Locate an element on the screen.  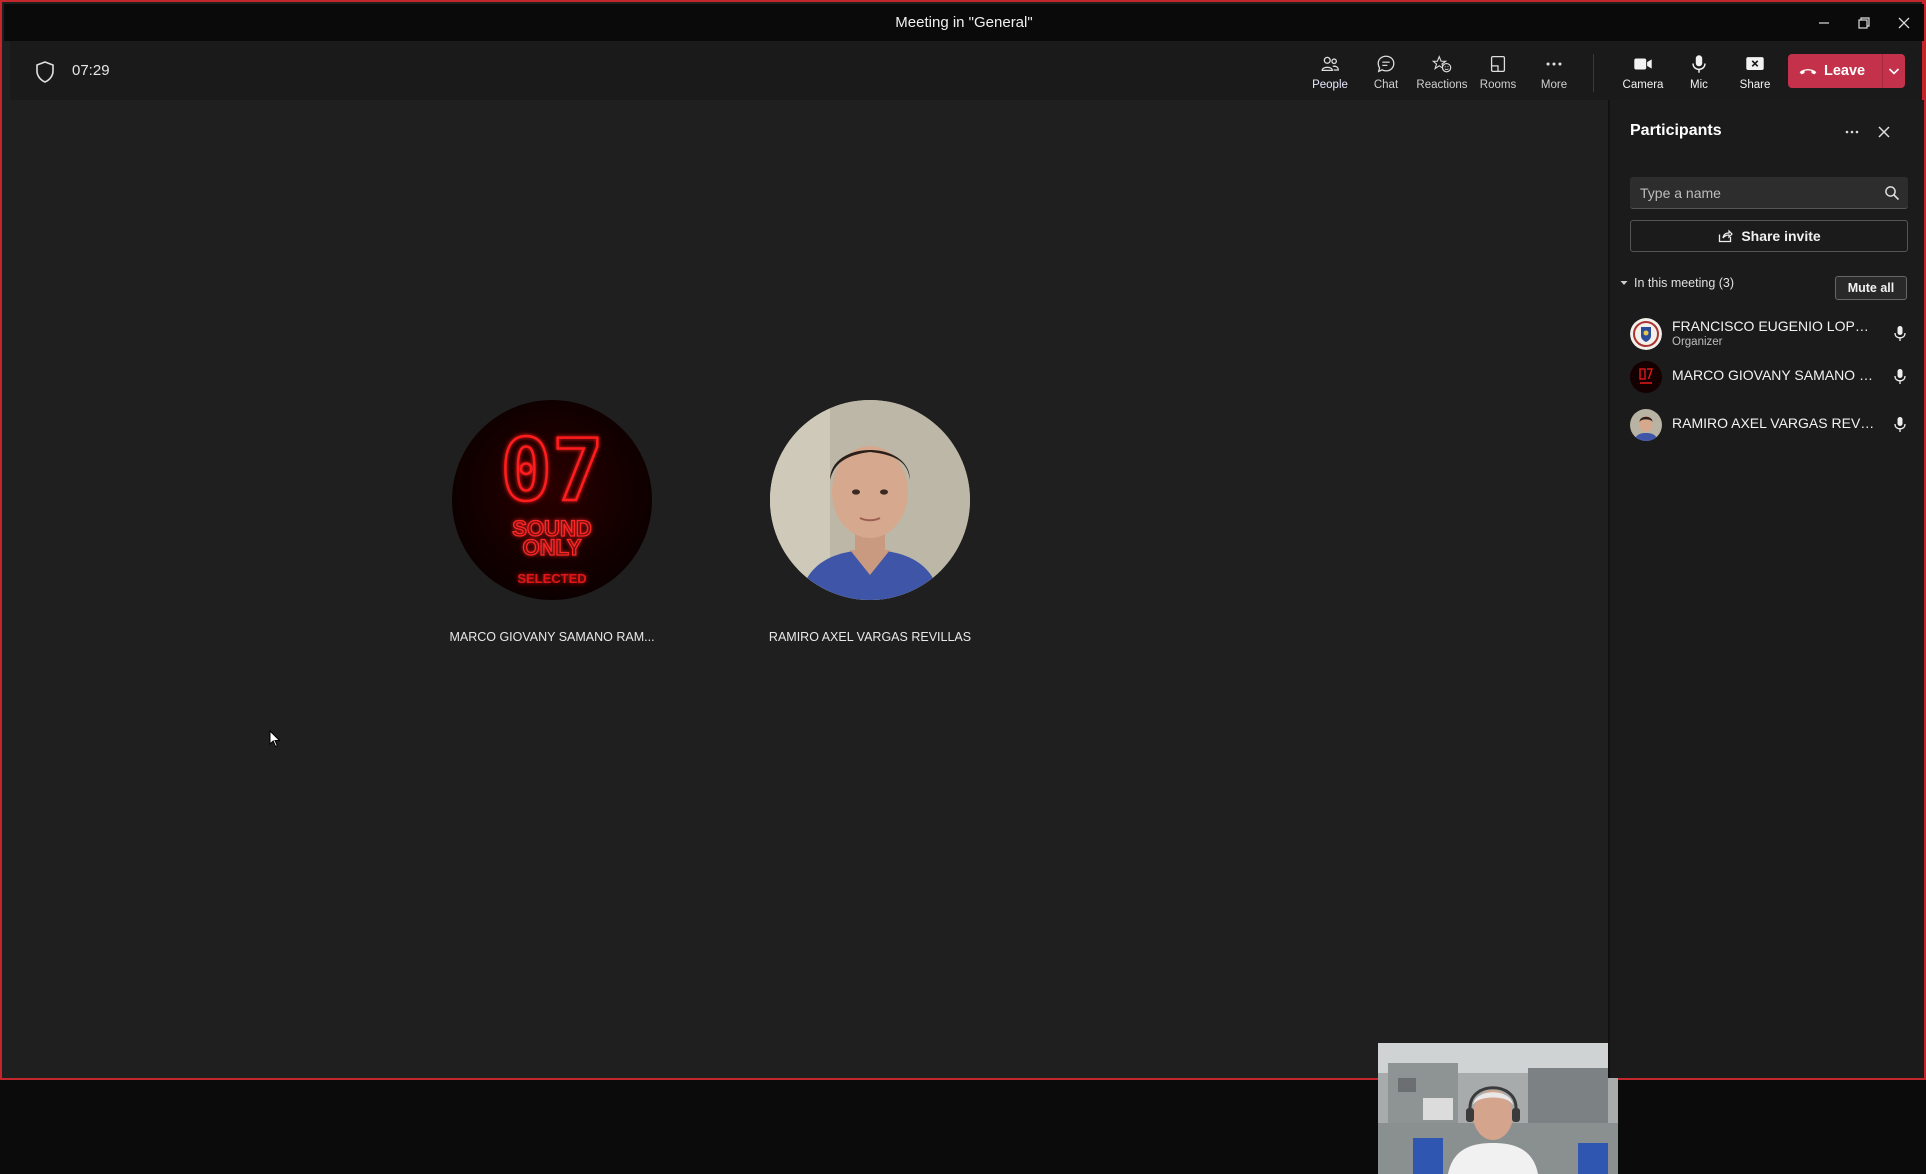
panel-title: Participants is located at coordinates (1676, 130).